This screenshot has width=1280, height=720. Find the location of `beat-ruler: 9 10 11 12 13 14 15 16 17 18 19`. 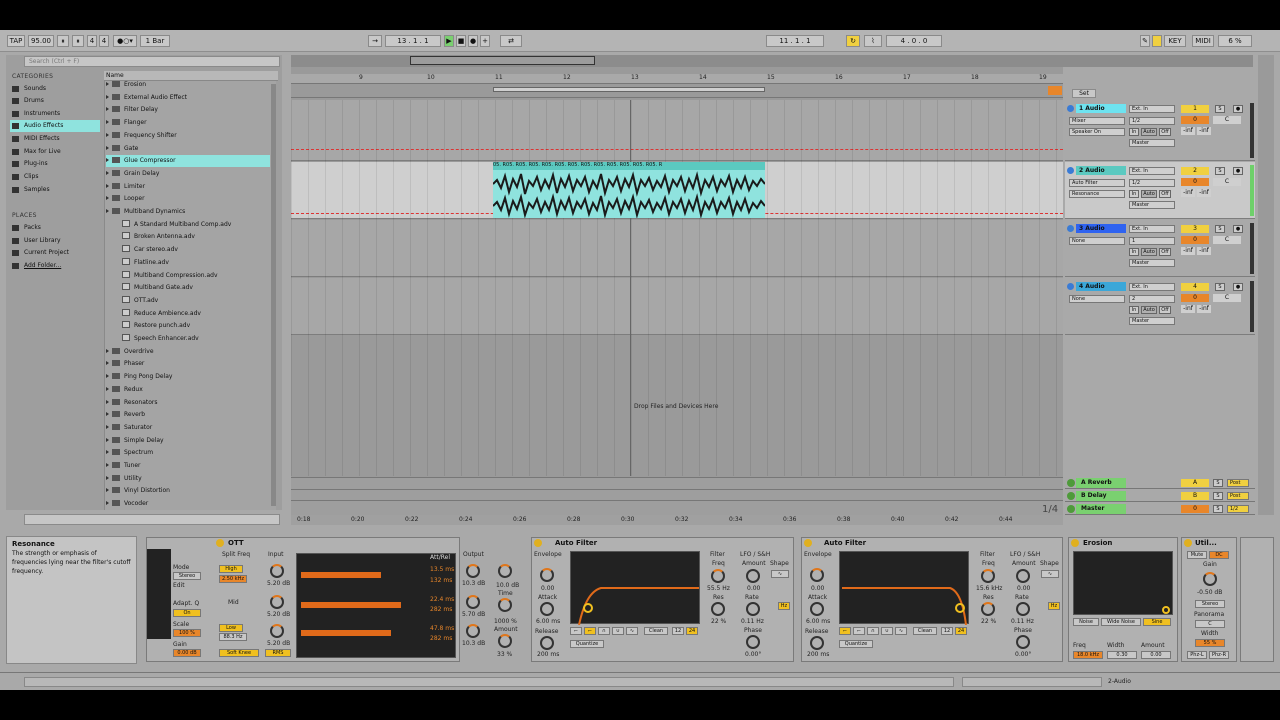

beat-ruler: 9 10 11 12 13 14 15 16 17 18 19 is located at coordinates (677, 79).